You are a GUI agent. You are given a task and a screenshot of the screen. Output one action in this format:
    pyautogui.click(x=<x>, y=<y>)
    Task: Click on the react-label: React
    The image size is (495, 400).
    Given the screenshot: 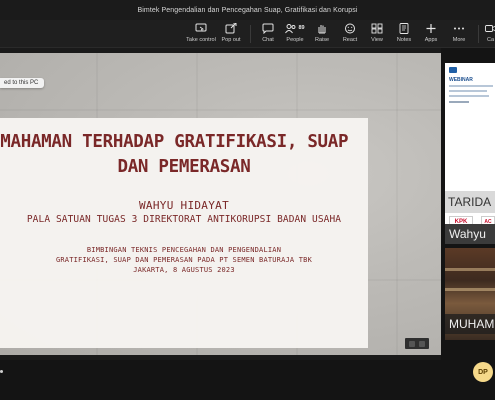 What is the action you would take?
    pyautogui.click(x=350, y=40)
    